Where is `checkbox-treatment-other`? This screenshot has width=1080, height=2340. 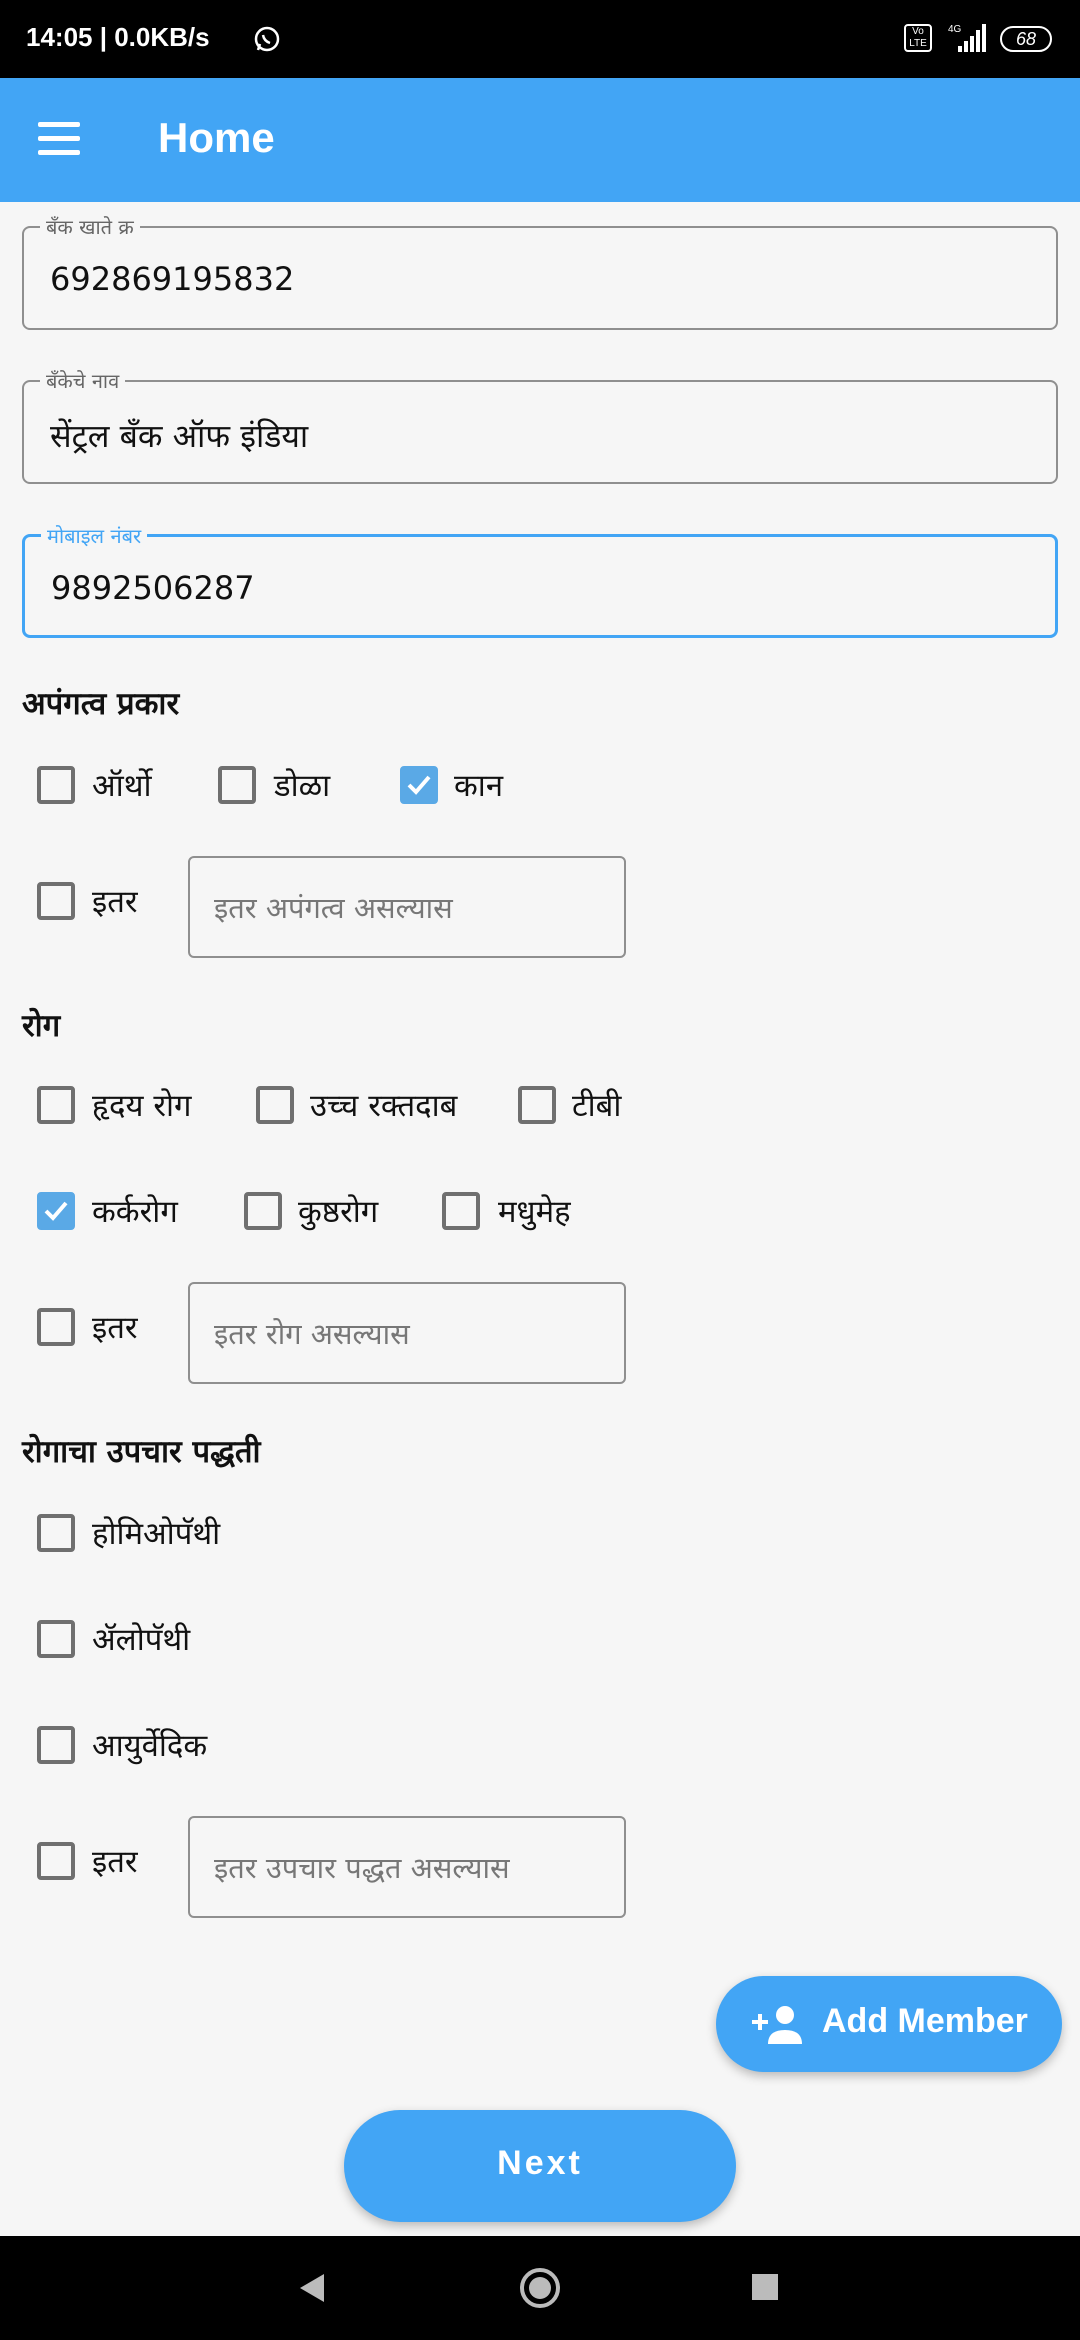
checkbox-treatment-other is located at coordinates (56, 1861).